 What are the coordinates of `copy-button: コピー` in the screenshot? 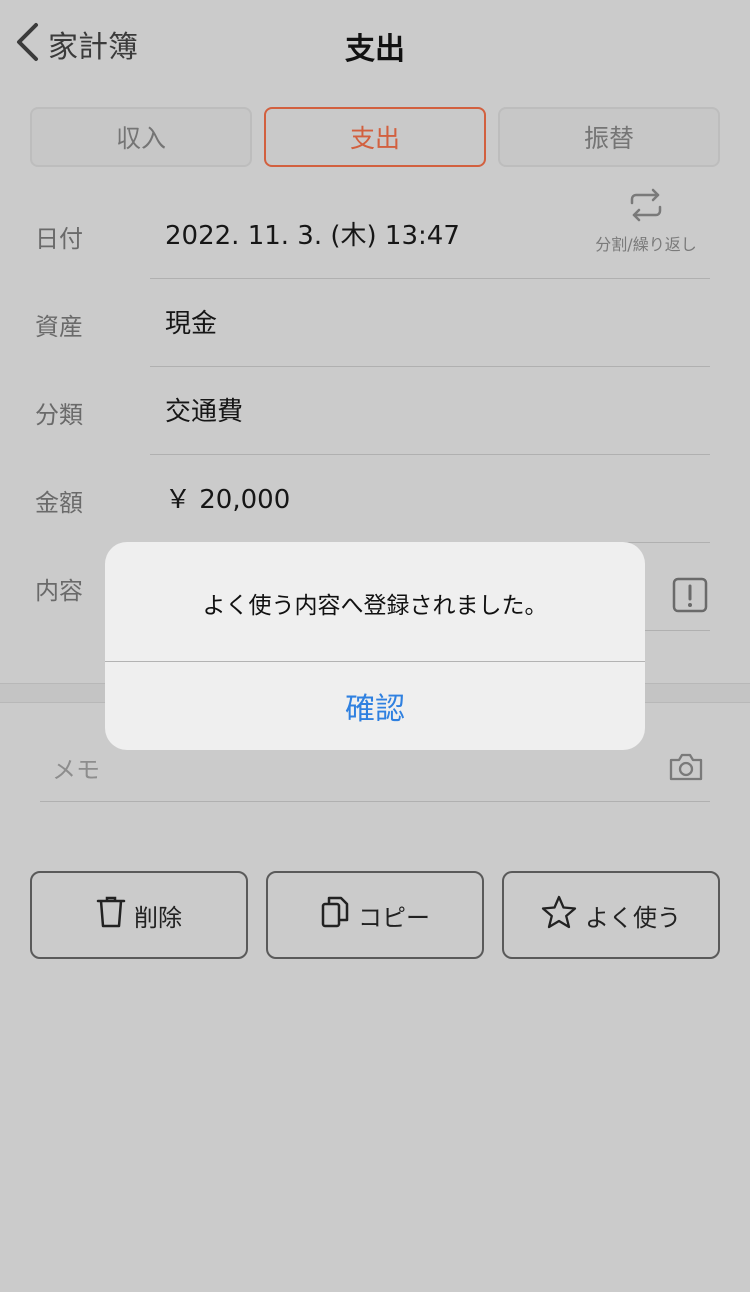 It's located at (375, 915).